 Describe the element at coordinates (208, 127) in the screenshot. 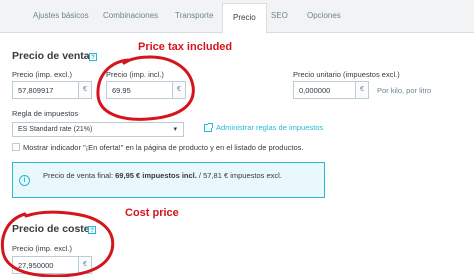

I see `external-link-icon` at that location.